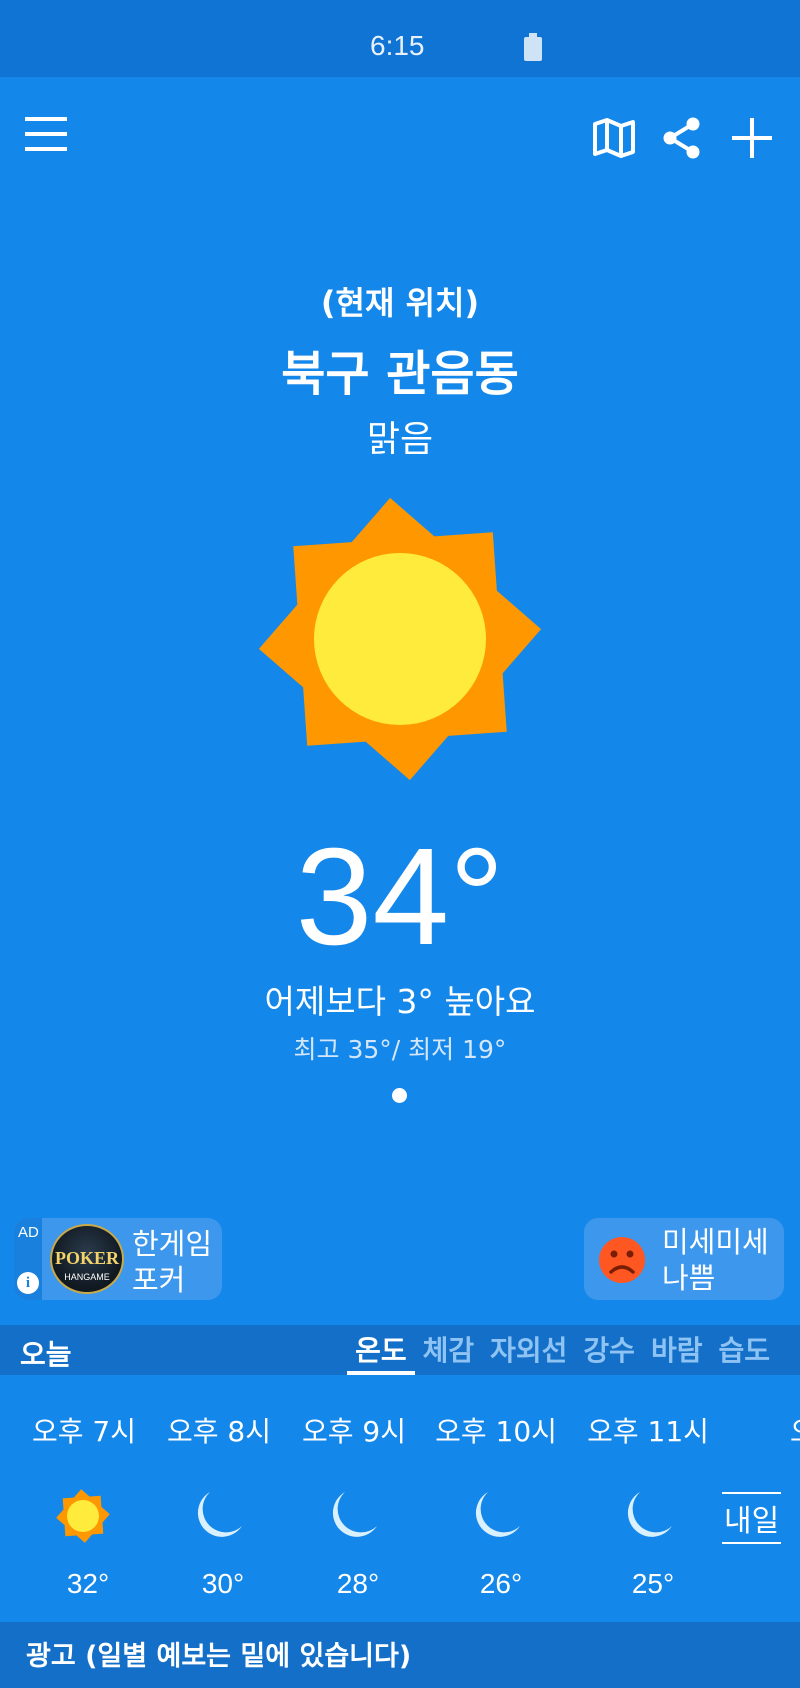 The image size is (800, 1688). Describe the element at coordinates (397, 45) in the screenshot. I see `status-time: 6:15` at that location.